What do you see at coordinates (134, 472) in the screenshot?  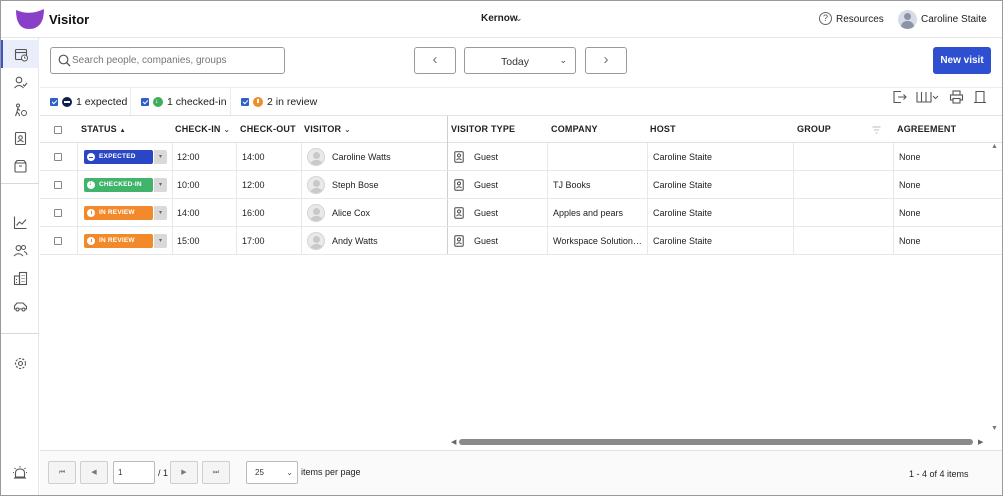 I see `page-number-input: 1` at bounding box center [134, 472].